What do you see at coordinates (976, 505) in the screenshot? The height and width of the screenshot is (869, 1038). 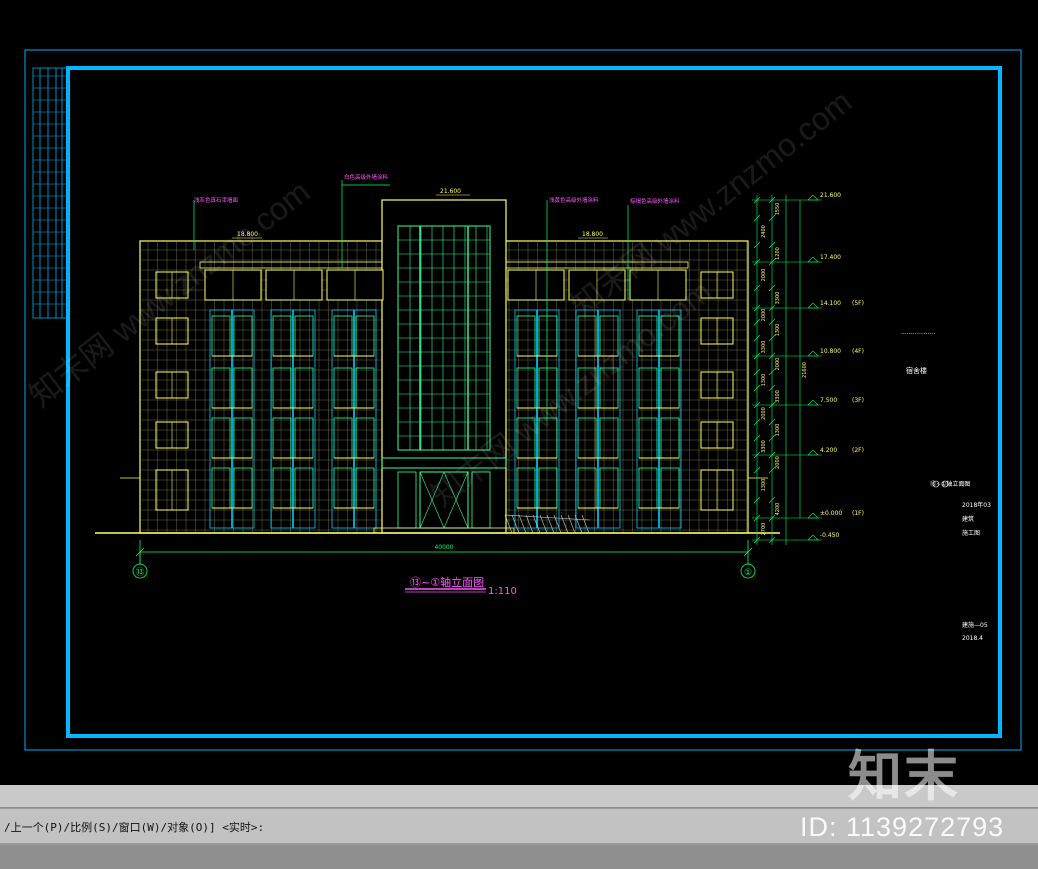 I see `title-block-year: 2018年03` at bounding box center [976, 505].